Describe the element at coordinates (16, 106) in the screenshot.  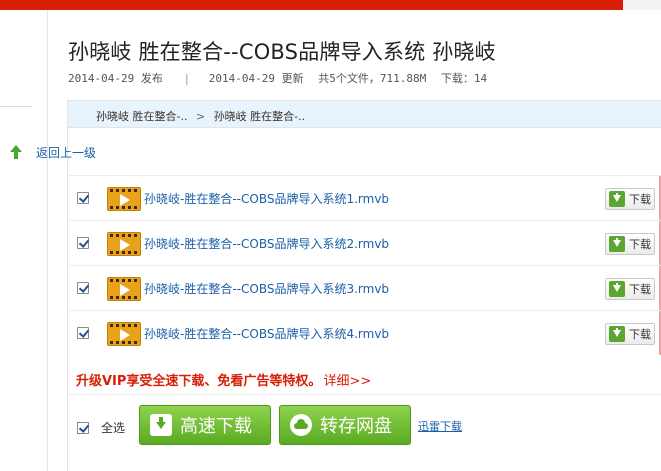
I see `left-panel-divider` at that location.